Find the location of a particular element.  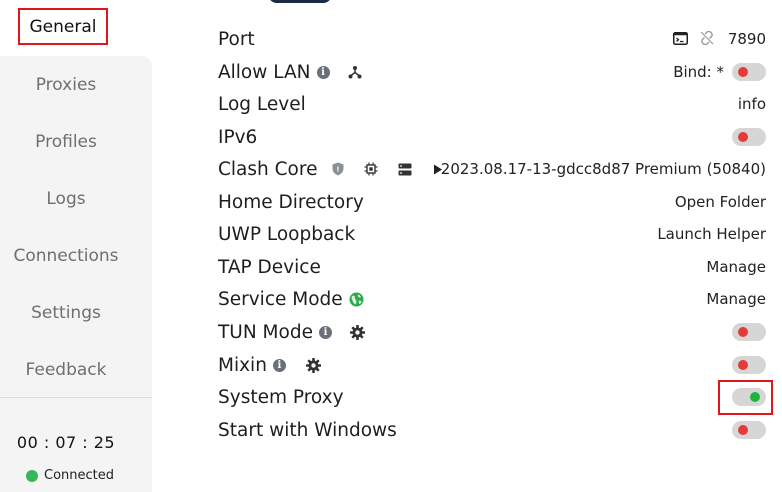

mixin-toggle is located at coordinates (749, 365).